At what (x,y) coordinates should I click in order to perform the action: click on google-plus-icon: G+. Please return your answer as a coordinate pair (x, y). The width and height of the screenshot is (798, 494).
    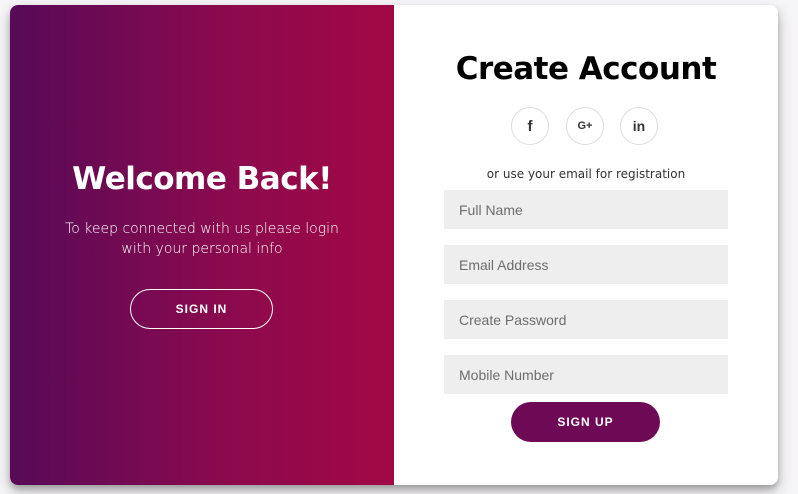
    Looking at the image, I should click on (585, 126).